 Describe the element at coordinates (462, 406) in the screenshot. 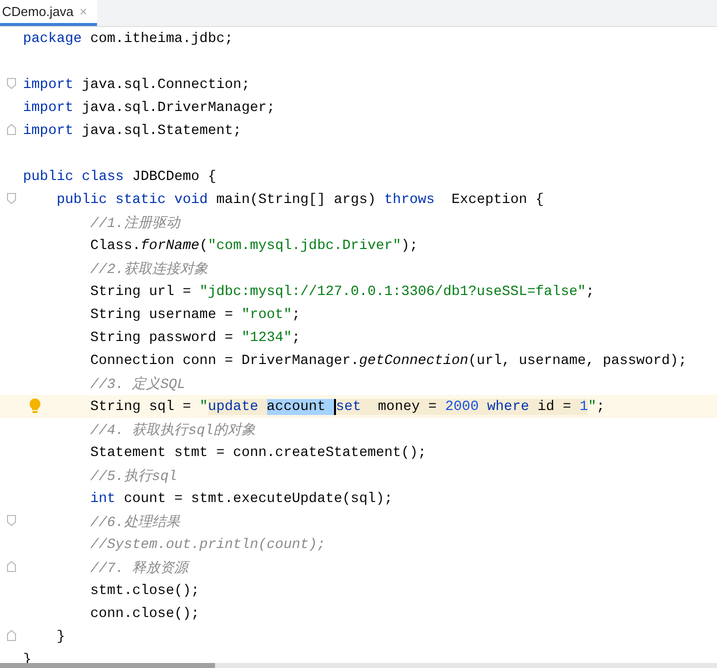

I see `sql-number: 2000` at that location.